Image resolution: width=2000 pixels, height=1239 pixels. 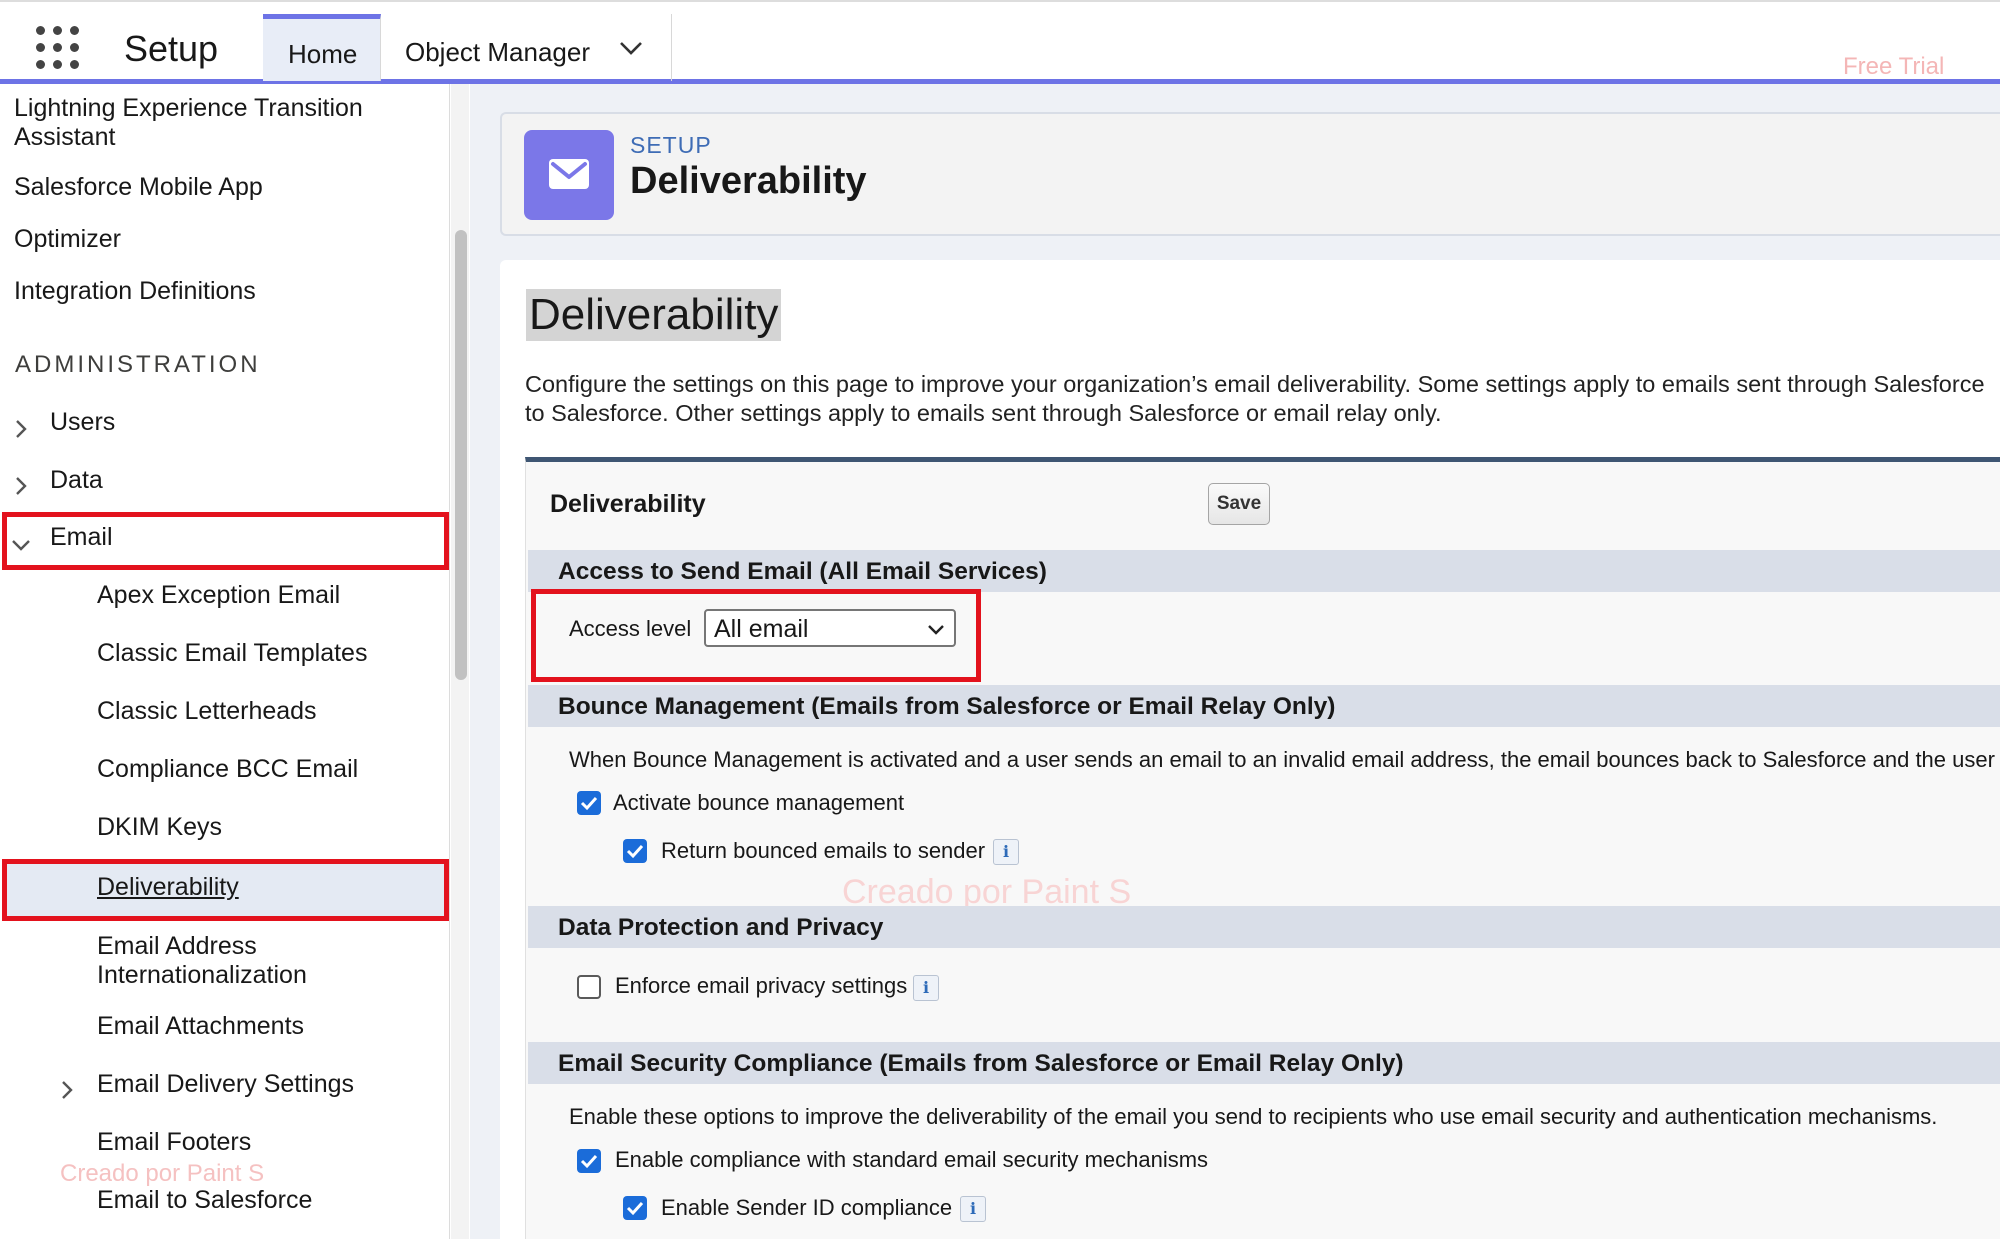 What do you see at coordinates (807, 1207) in the screenshot?
I see `sender-id-label: Enable Sender ID compliance` at bounding box center [807, 1207].